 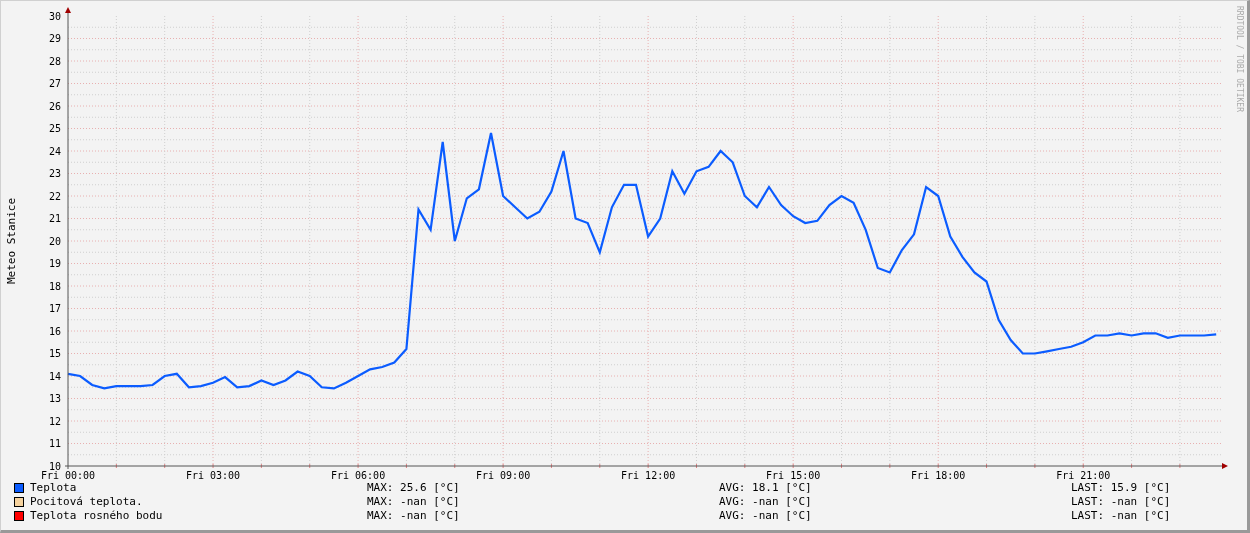 I want to click on y-tick-label: 21, so click(x=54, y=218).